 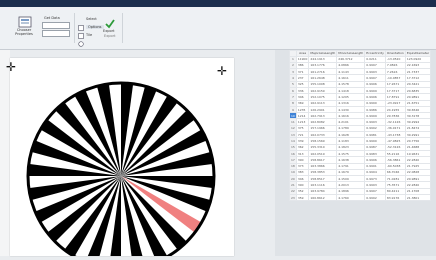 I want to click on data-field-label: Get Data, so click(x=52, y=18).